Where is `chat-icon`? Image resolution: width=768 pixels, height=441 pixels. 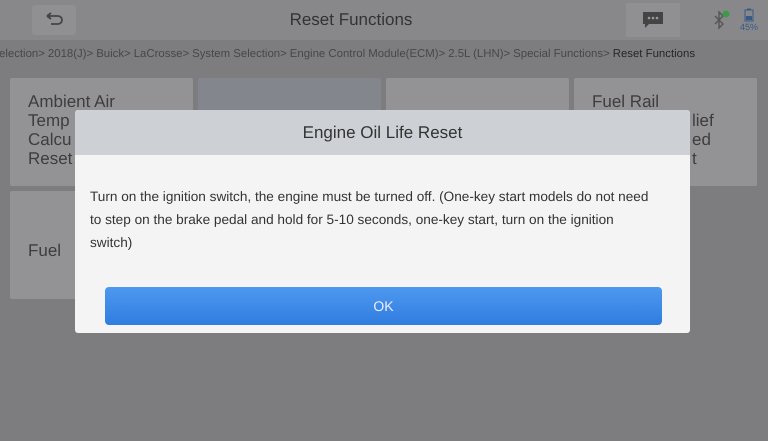 chat-icon is located at coordinates (653, 20).